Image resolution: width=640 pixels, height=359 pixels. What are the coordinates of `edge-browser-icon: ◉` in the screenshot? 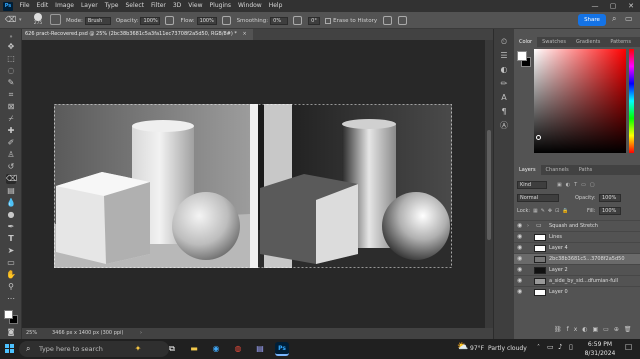 It's located at (216, 349).